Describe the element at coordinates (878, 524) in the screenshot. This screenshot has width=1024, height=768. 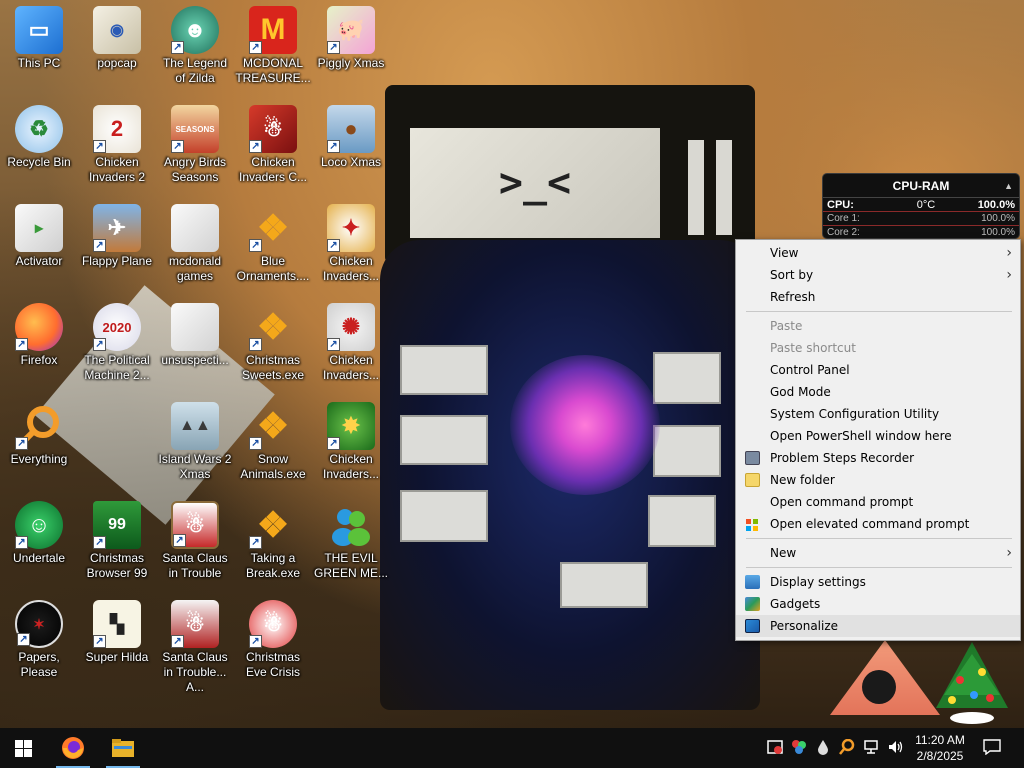
I see `menu-item-open-elevated-command-prompt: Open elevated command prompt` at that location.